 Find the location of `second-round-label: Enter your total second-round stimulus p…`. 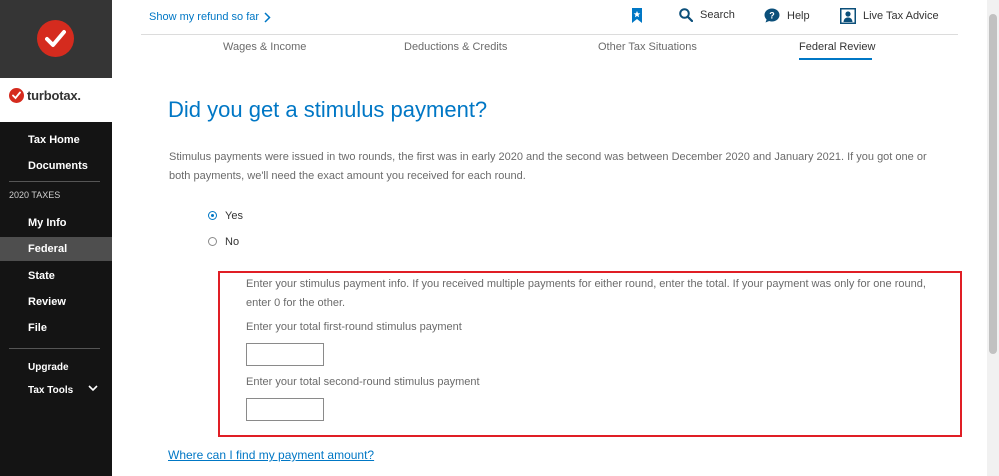

second-round-label: Enter your total second-round stimulus p… is located at coordinates (363, 382).